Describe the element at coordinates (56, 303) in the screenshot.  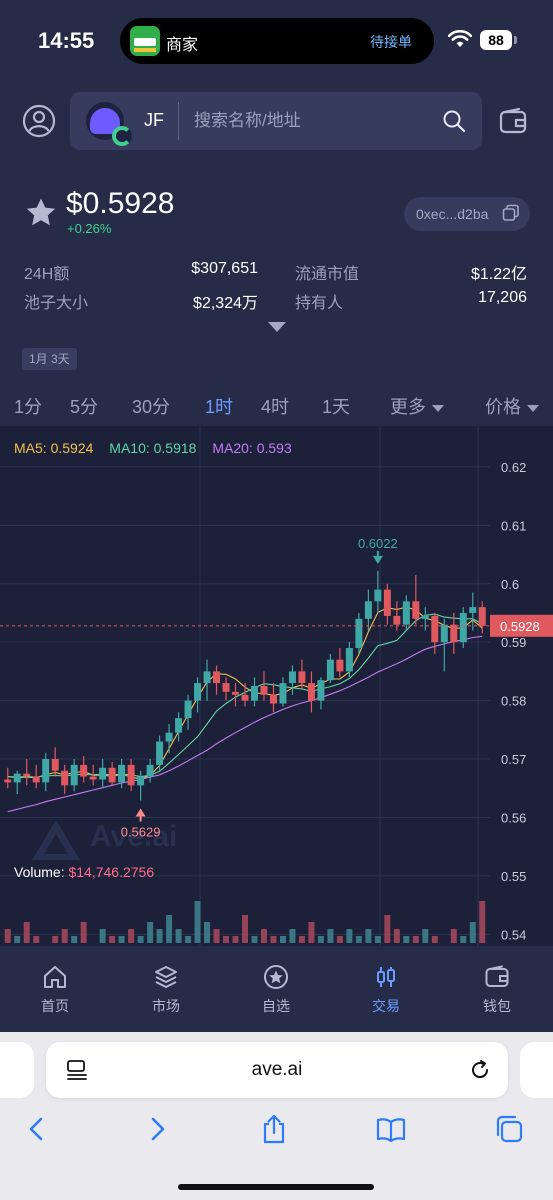
I see `stat-label-pool-size: 池子大小` at that location.